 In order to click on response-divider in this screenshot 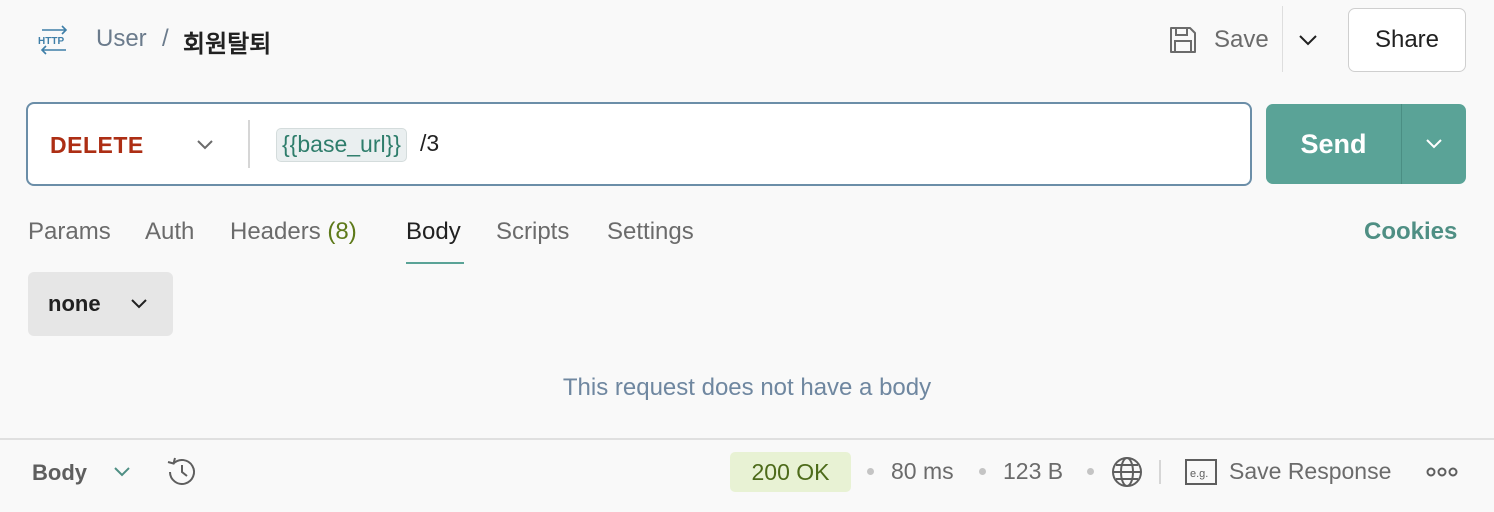, I will do `click(747, 439)`.